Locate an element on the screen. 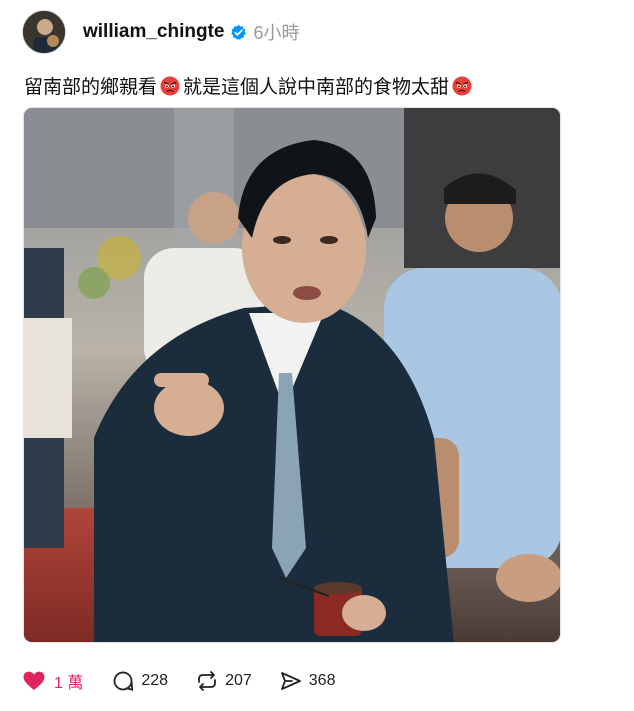  comment-icon is located at coordinates (123, 681).